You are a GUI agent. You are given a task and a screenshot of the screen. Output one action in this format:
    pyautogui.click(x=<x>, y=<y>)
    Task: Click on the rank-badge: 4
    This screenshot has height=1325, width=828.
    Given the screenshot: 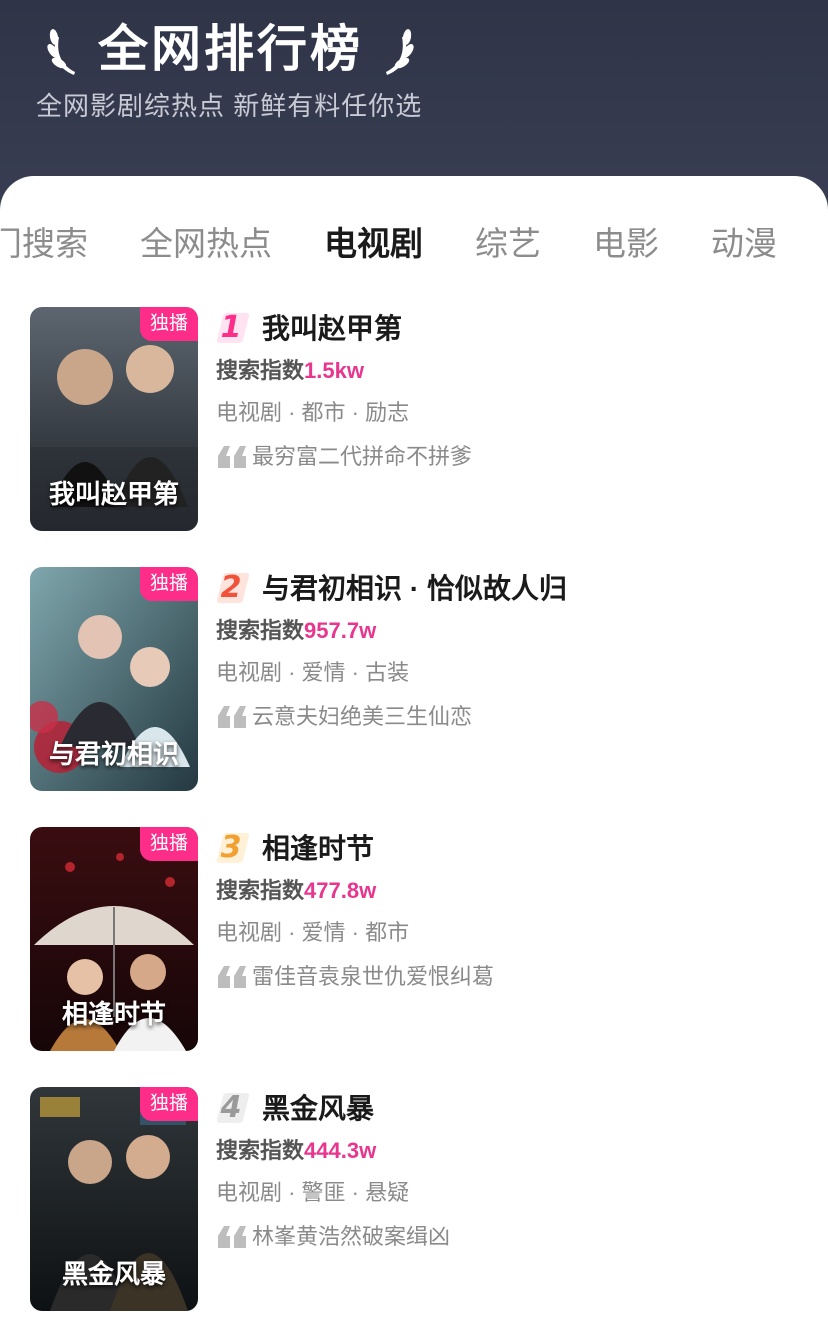 What is the action you would take?
    pyautogui.click(x=233, y=1107)
    